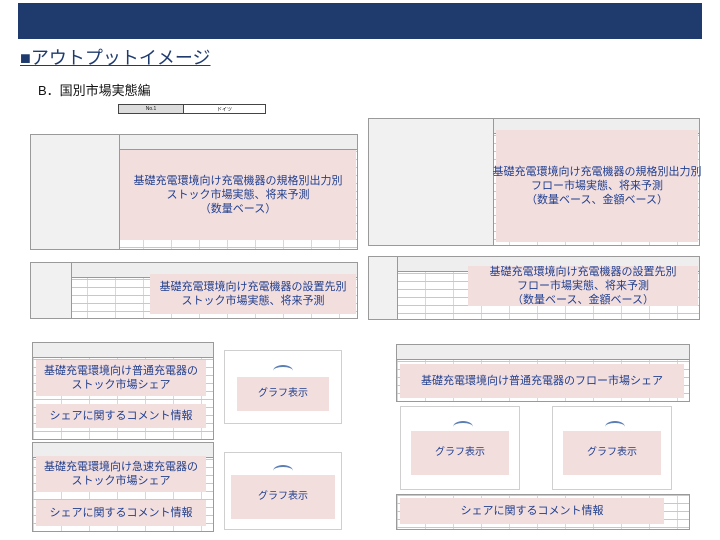 The image size is (720, 540). Describe the element at coordinates (224, 109) in the screenshot. I see `country-name-value: ドイツ` at that location.